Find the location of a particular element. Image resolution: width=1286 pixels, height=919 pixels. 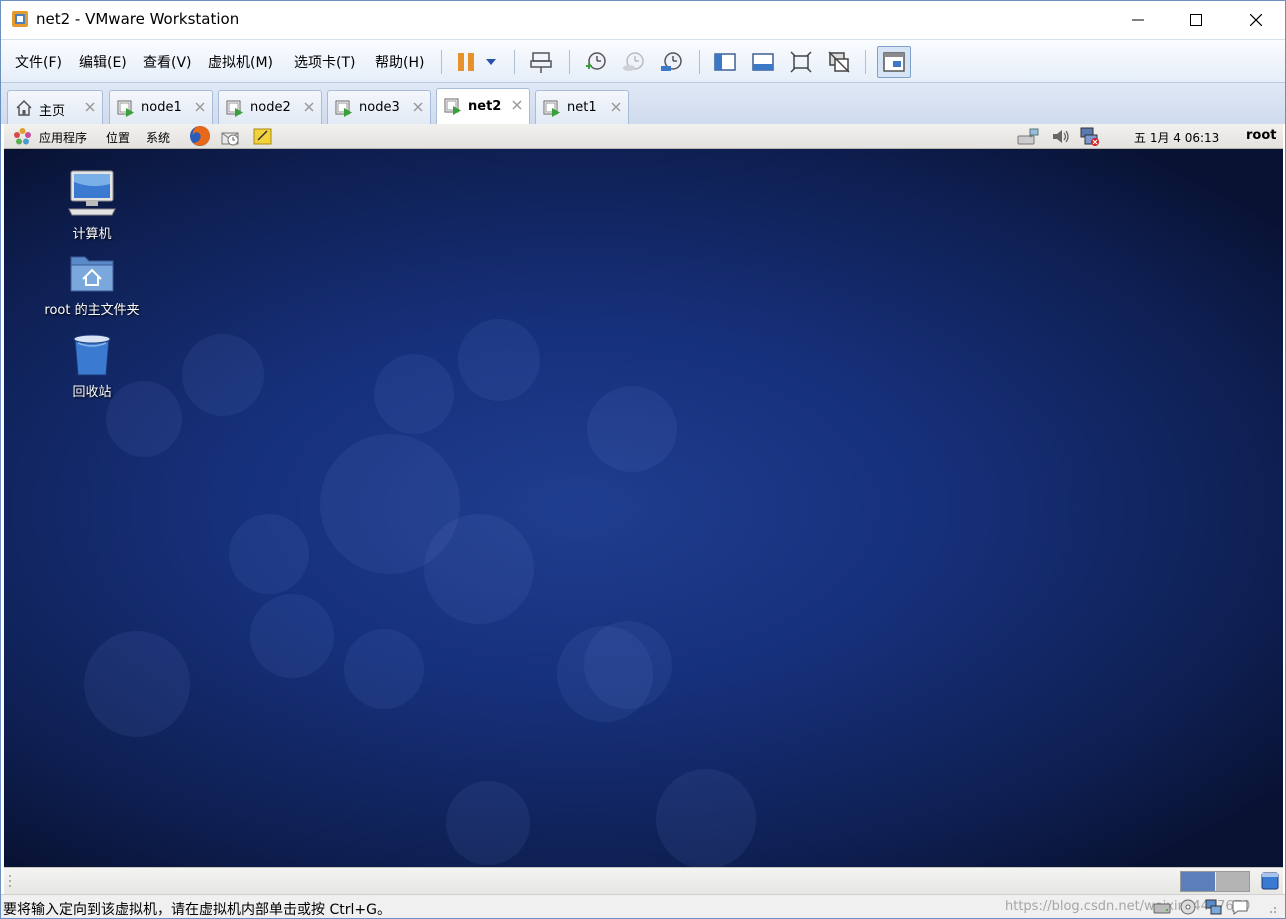

firefox-icon is located at coordinates (200, 136).